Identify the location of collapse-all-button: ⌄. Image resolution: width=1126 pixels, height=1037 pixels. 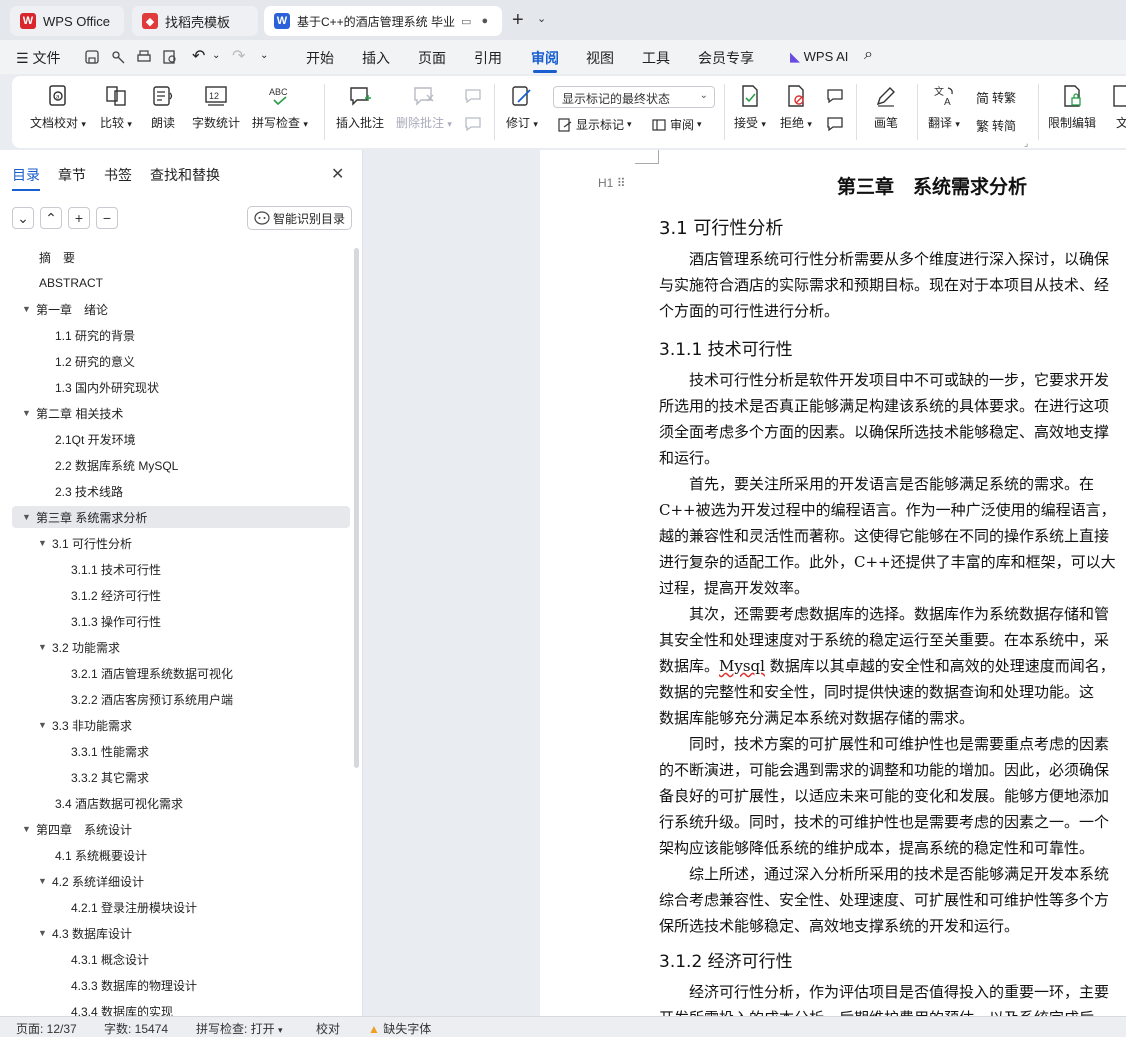
(23, 218).